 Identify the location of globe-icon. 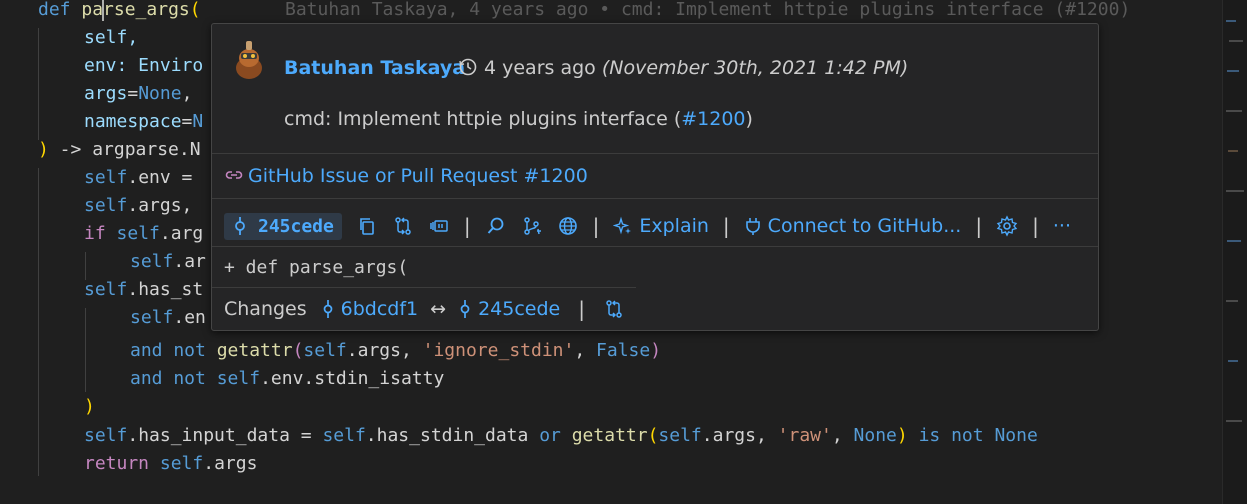
(568, 226).